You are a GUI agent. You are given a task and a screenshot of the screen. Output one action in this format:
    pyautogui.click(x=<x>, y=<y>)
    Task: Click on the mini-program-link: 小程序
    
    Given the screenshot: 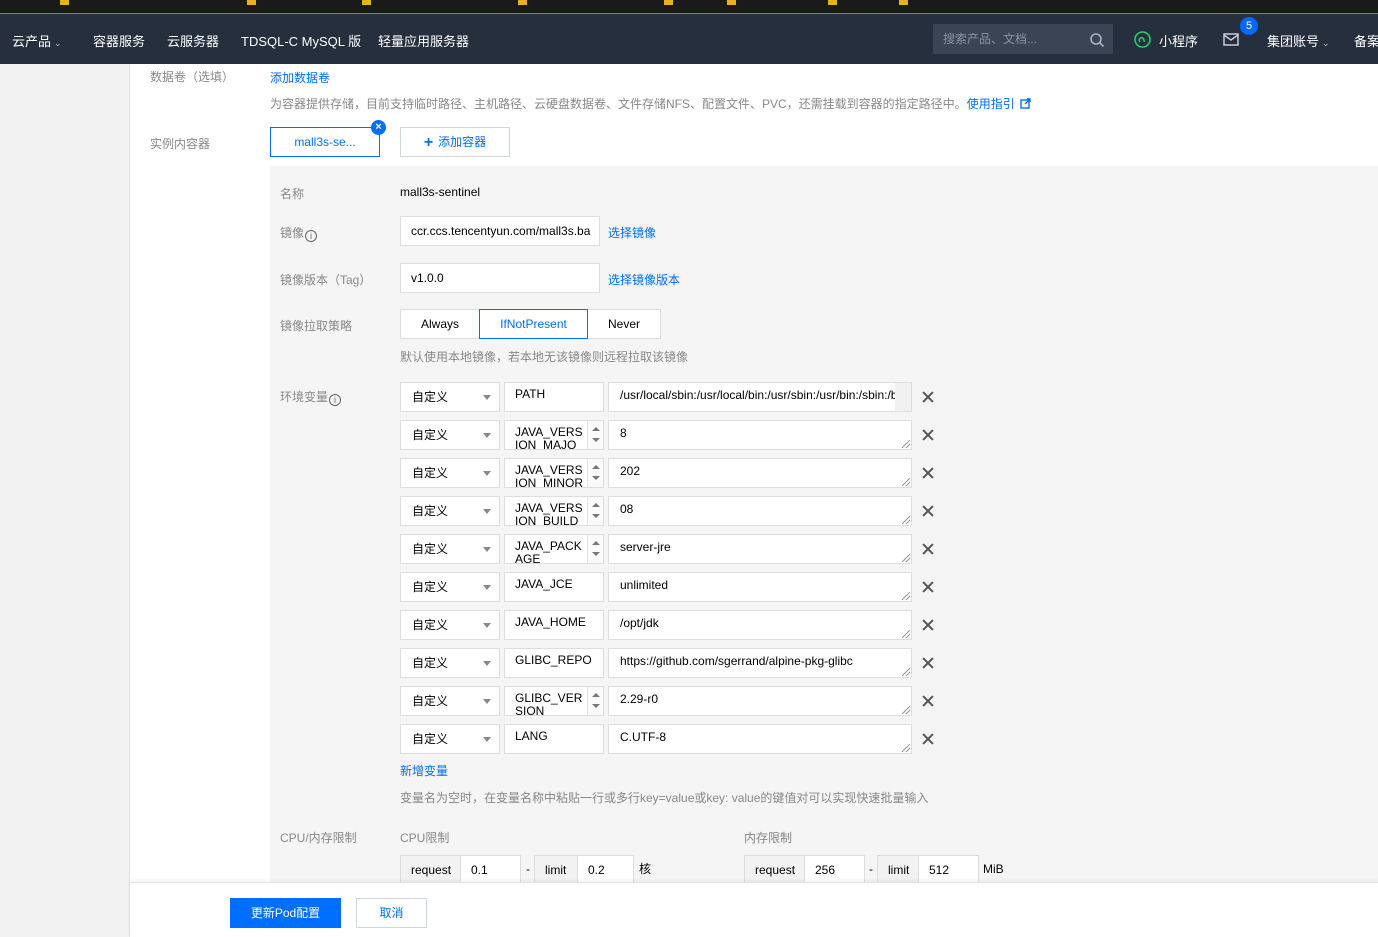 What is the action you would take?
    pyautogui.click(x=1178, y=40)
    